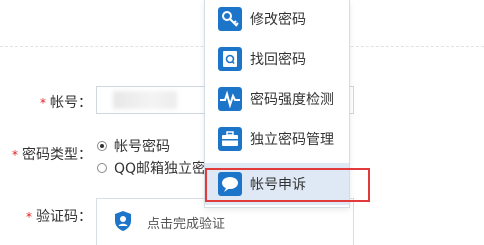  What do you see at coordinates (59, 217) in the screenshot?
I see `captcha-label: * 验证码：` at bounding box center [59, 217].